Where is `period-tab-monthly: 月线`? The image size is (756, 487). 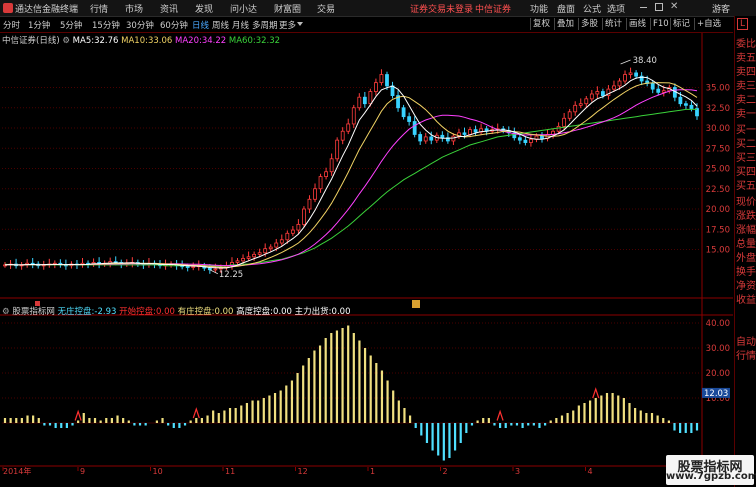 period-tab-monthly: 月线 is located at coordinates (240, 25).